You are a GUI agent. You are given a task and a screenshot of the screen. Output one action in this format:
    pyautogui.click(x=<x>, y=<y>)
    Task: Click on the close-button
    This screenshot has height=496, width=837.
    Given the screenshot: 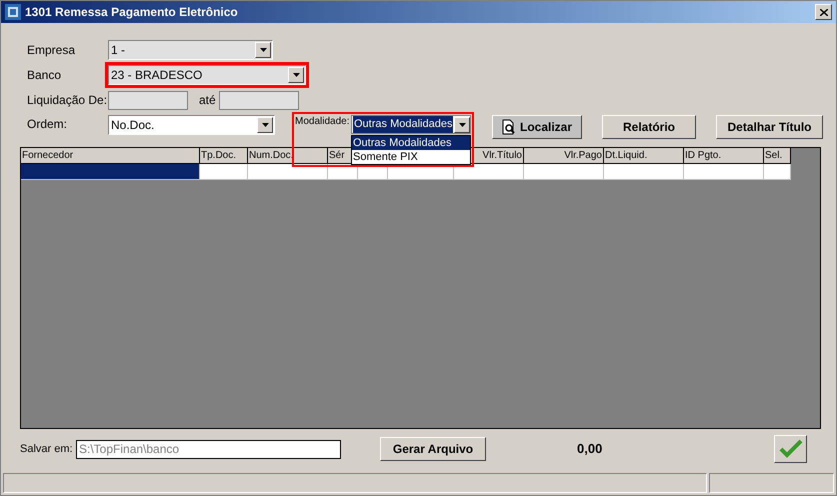 What is the action you would take?
    pyautogui.click(x=823, y=12)
    